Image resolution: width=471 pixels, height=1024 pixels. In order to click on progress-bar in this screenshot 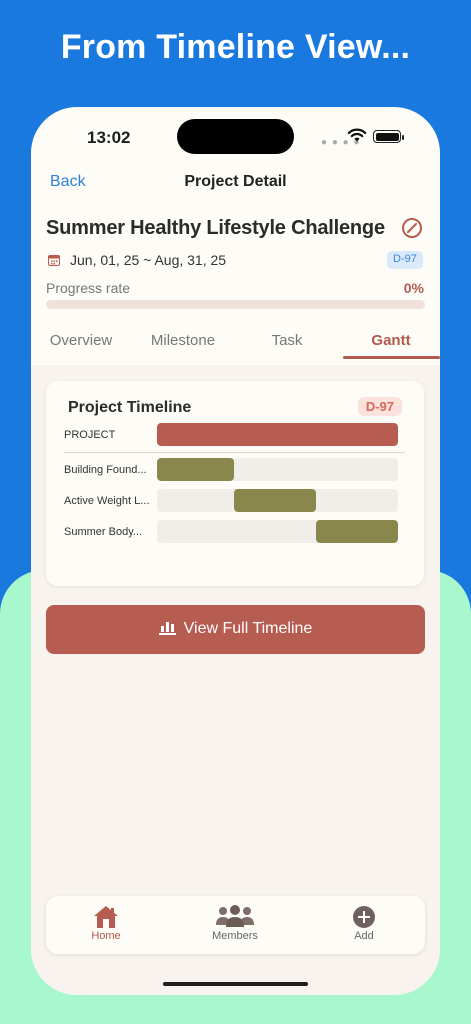, I will do `click(235, 304)`.